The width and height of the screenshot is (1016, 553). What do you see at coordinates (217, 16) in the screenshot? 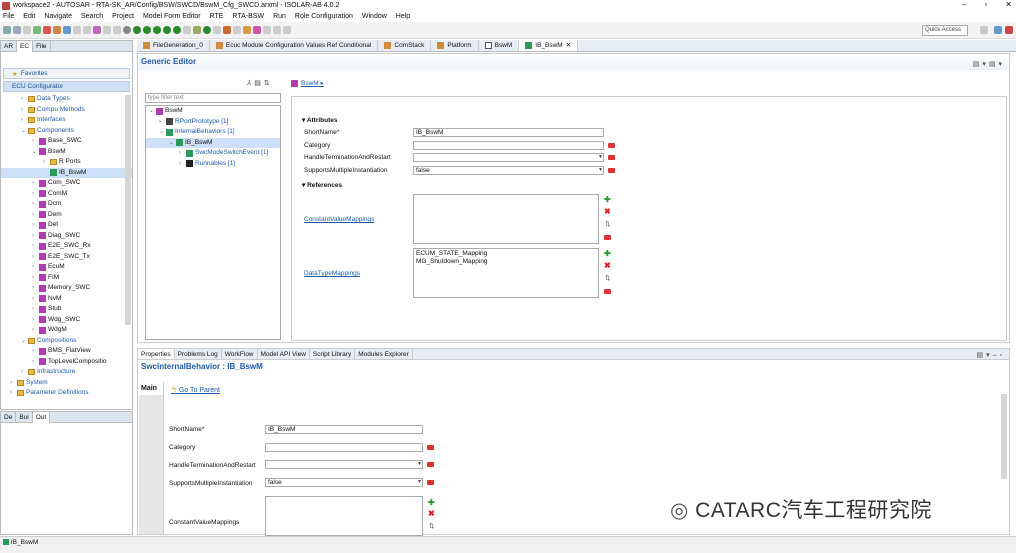
I see `menu-rte: RTE` at bounding box center [217, 16].